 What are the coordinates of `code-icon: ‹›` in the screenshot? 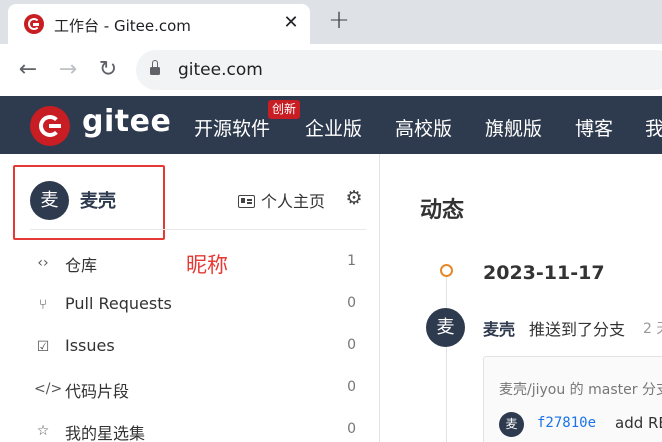 It's located at (43, 263).